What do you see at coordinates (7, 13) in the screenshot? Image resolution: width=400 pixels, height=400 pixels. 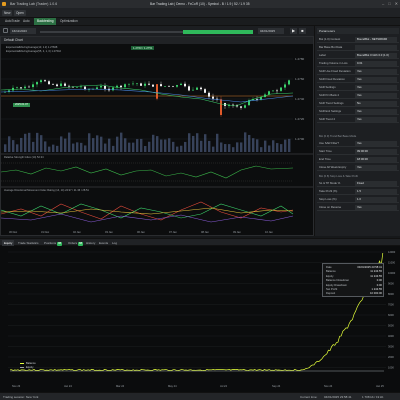 I see `new-button: New` at bounding box center [7, 13].